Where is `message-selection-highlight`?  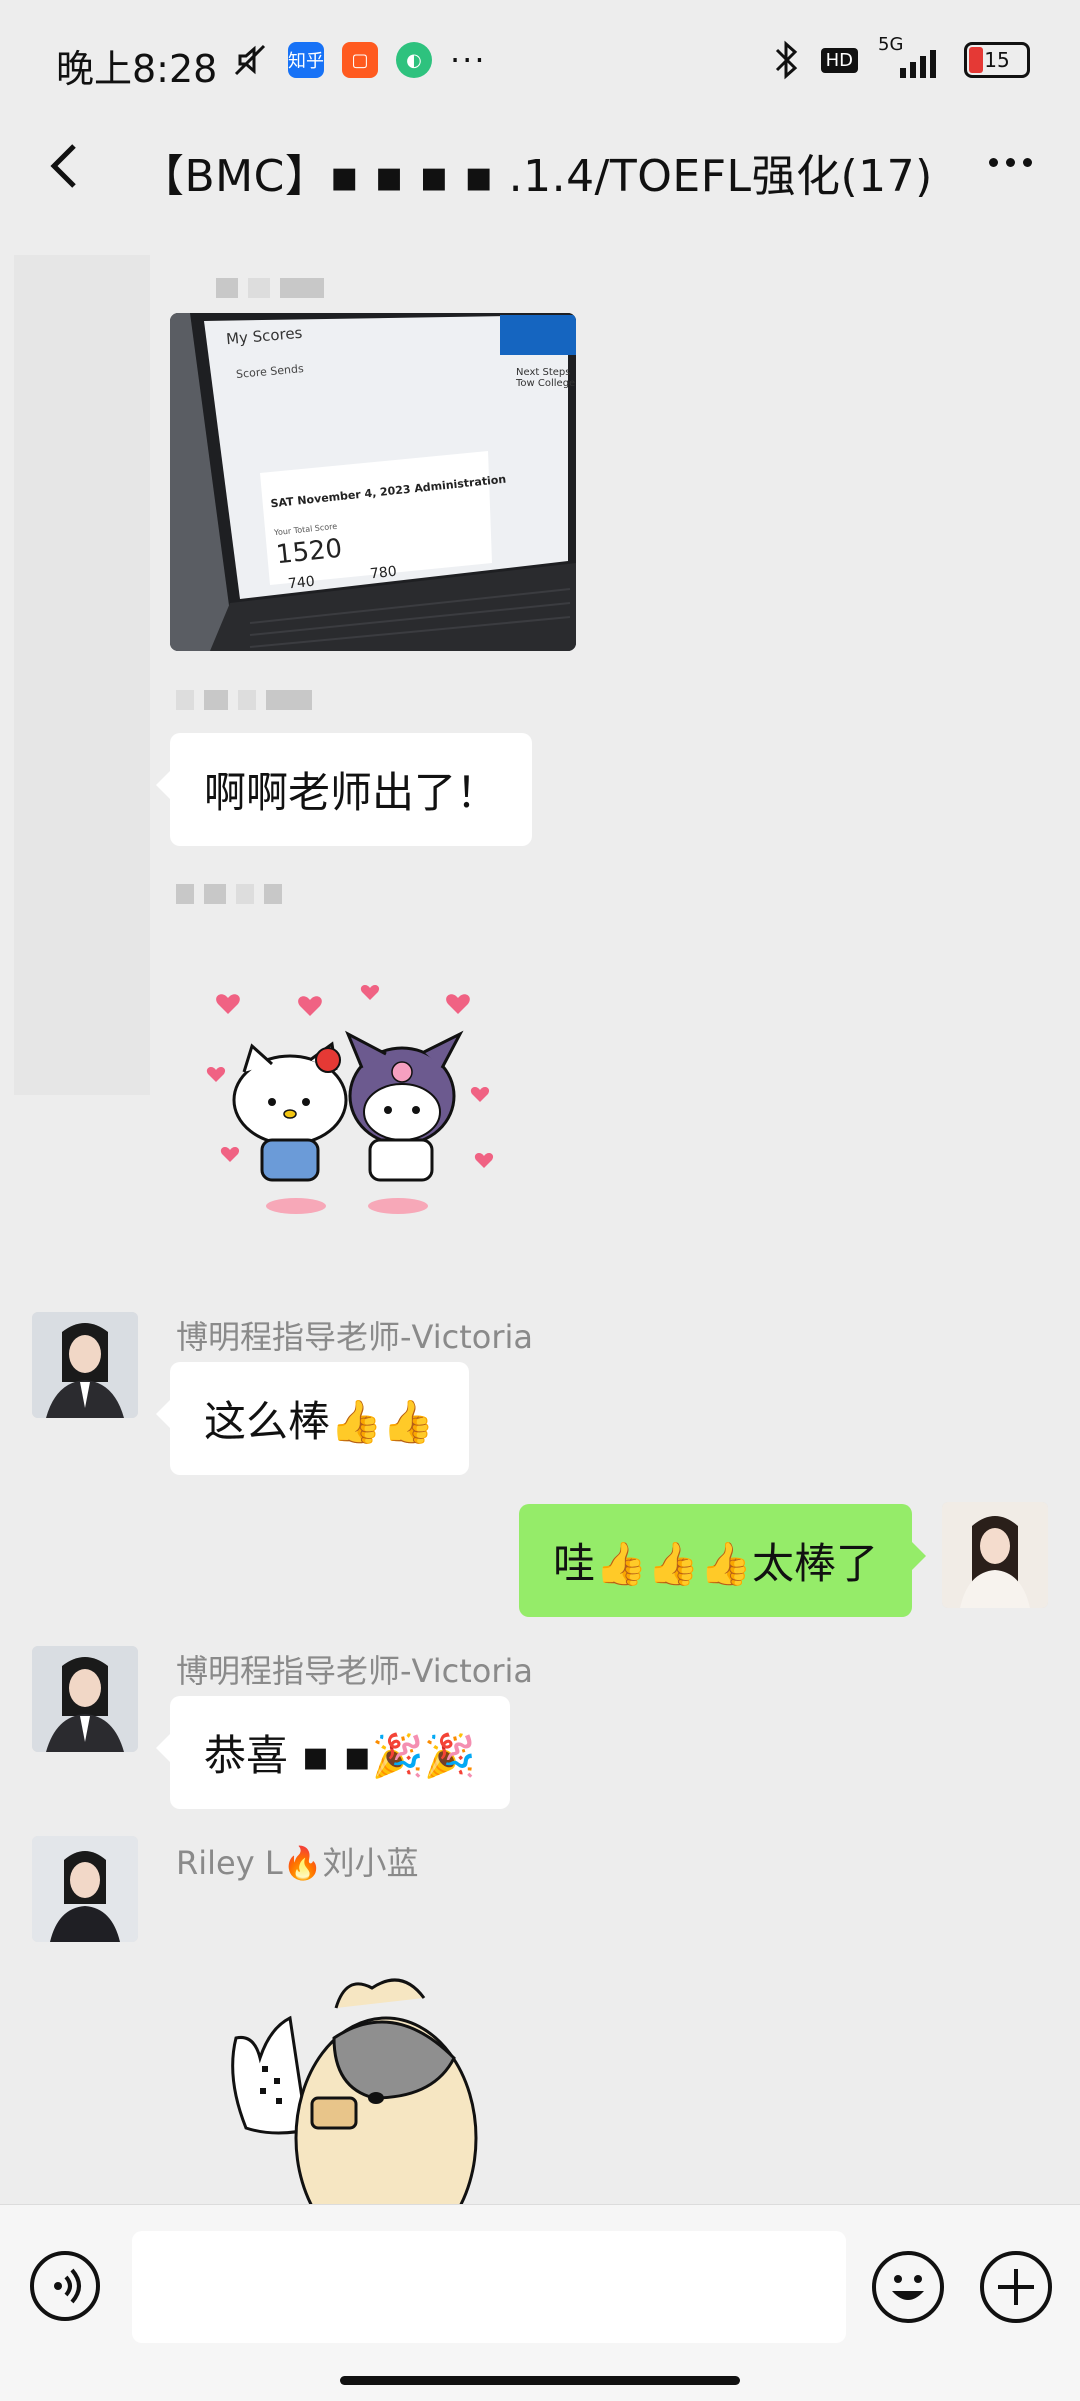 message-selection-highlight is located at coordinates (82, 675).